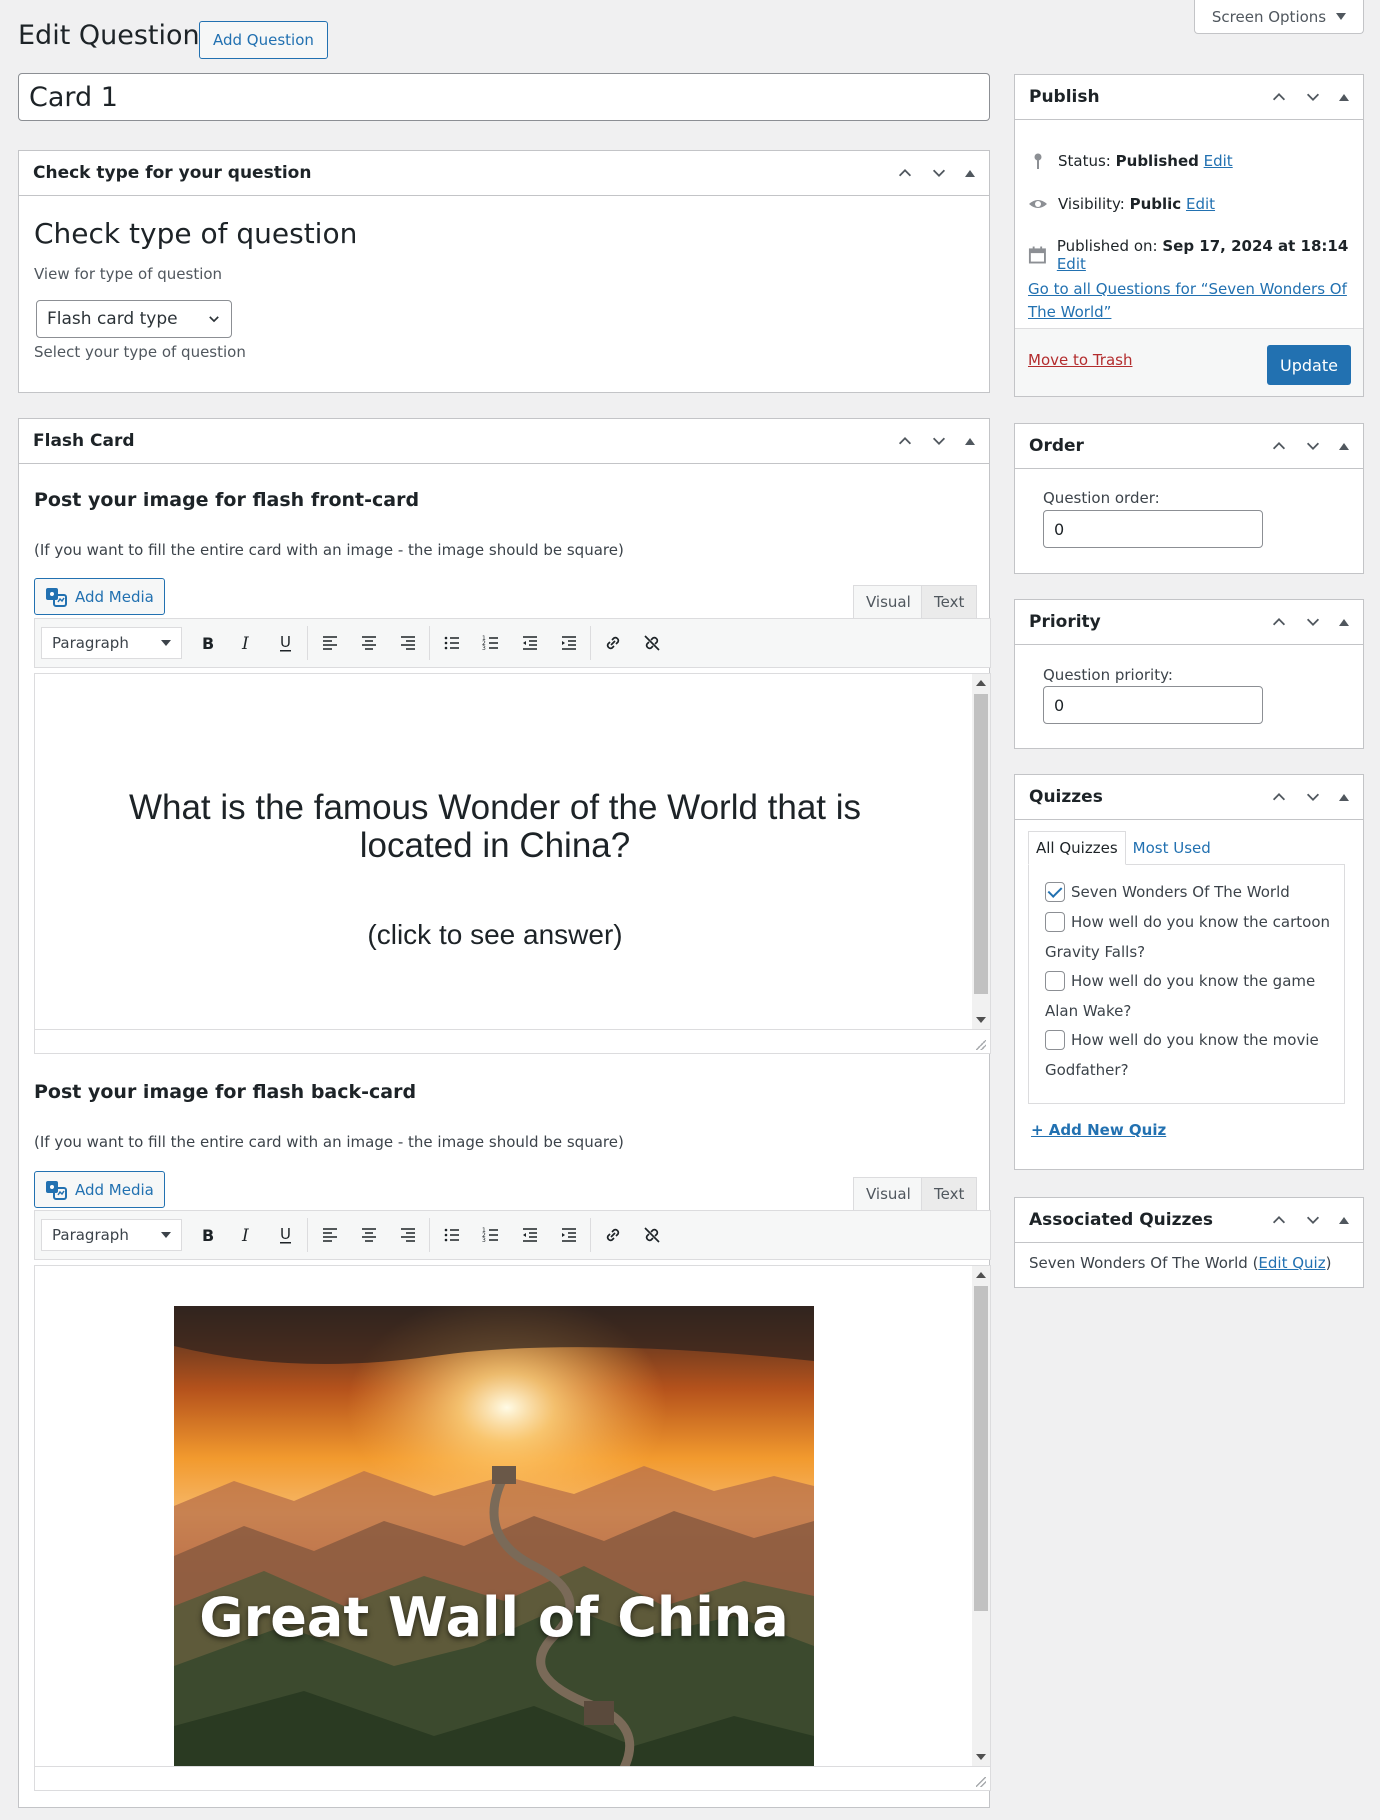 This screenshot has height=1820, width=1380. Describe the element at coordinates (1071, 264) in the screenshot. I see `edit-date-link: Edit` at that location.